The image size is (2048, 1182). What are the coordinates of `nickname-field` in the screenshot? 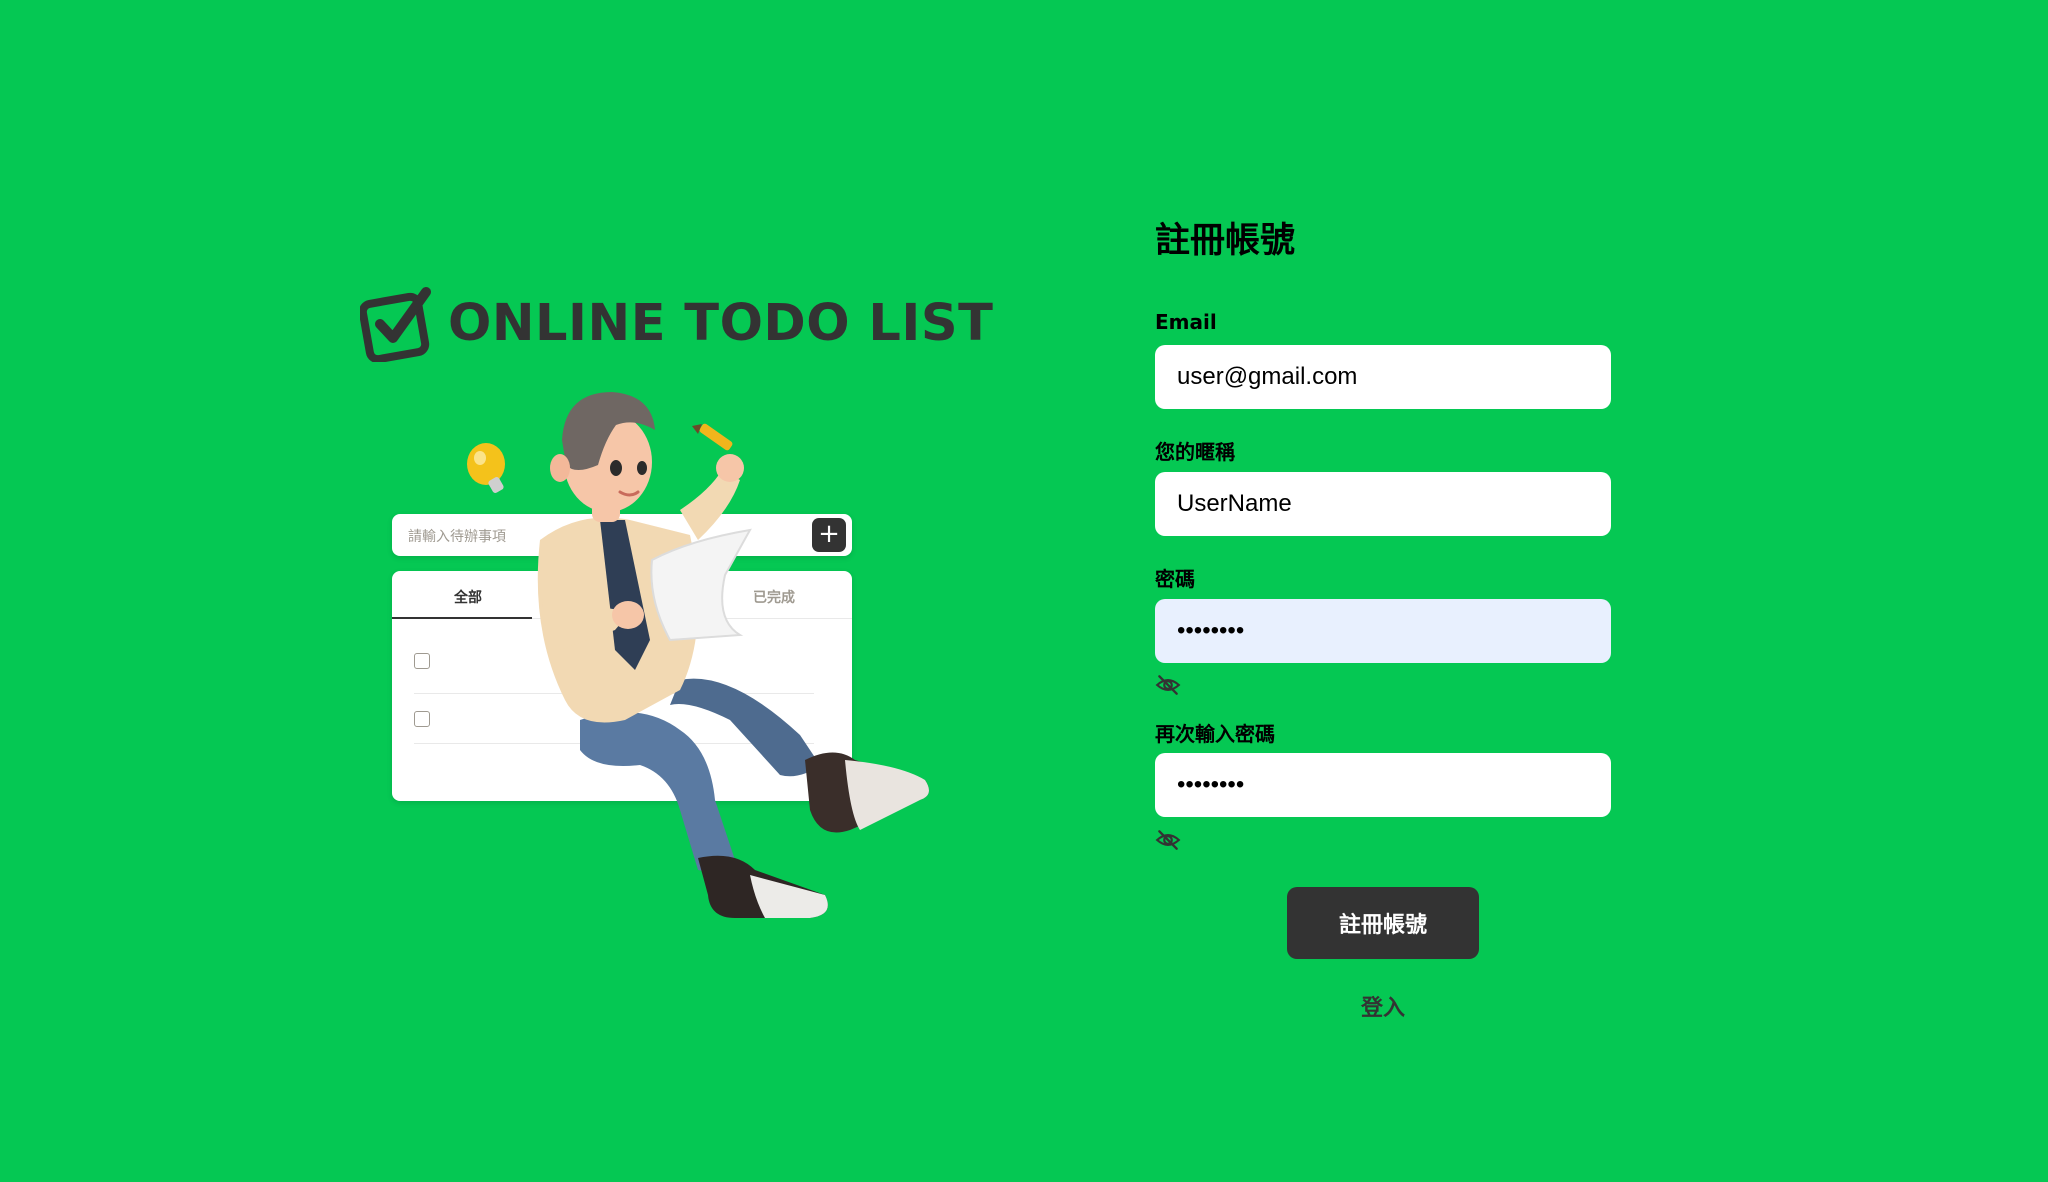 It's located at (1383, 504).